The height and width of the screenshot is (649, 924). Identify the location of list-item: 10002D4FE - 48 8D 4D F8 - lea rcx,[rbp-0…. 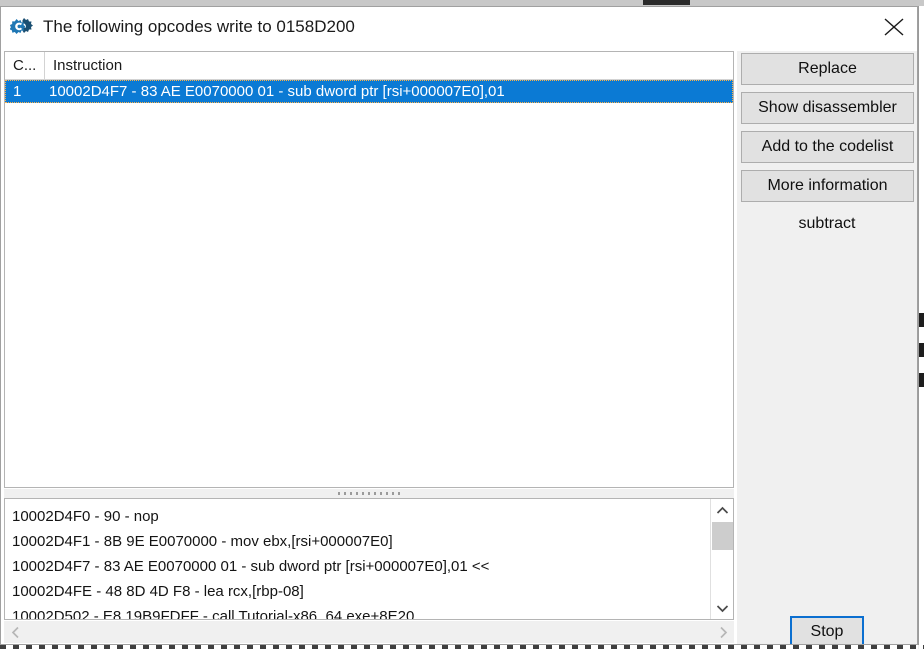
(361, 591).